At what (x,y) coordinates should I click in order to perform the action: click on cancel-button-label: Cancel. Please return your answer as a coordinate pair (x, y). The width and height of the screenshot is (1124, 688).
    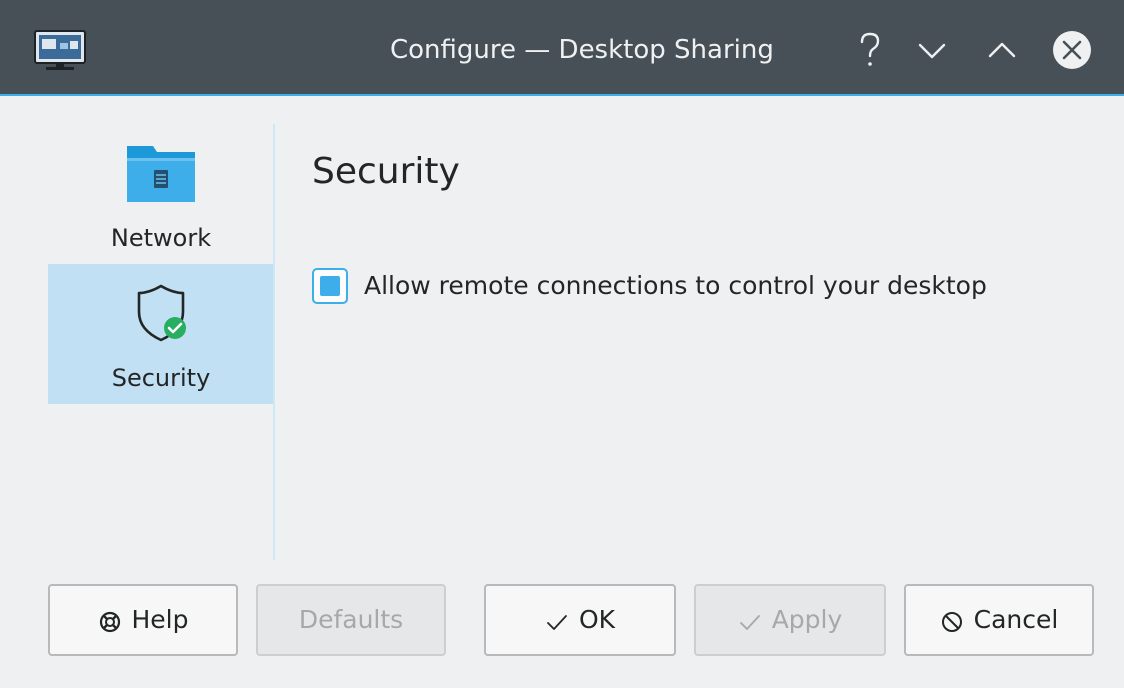
    Looking at the image, I should click on (1016, 619).